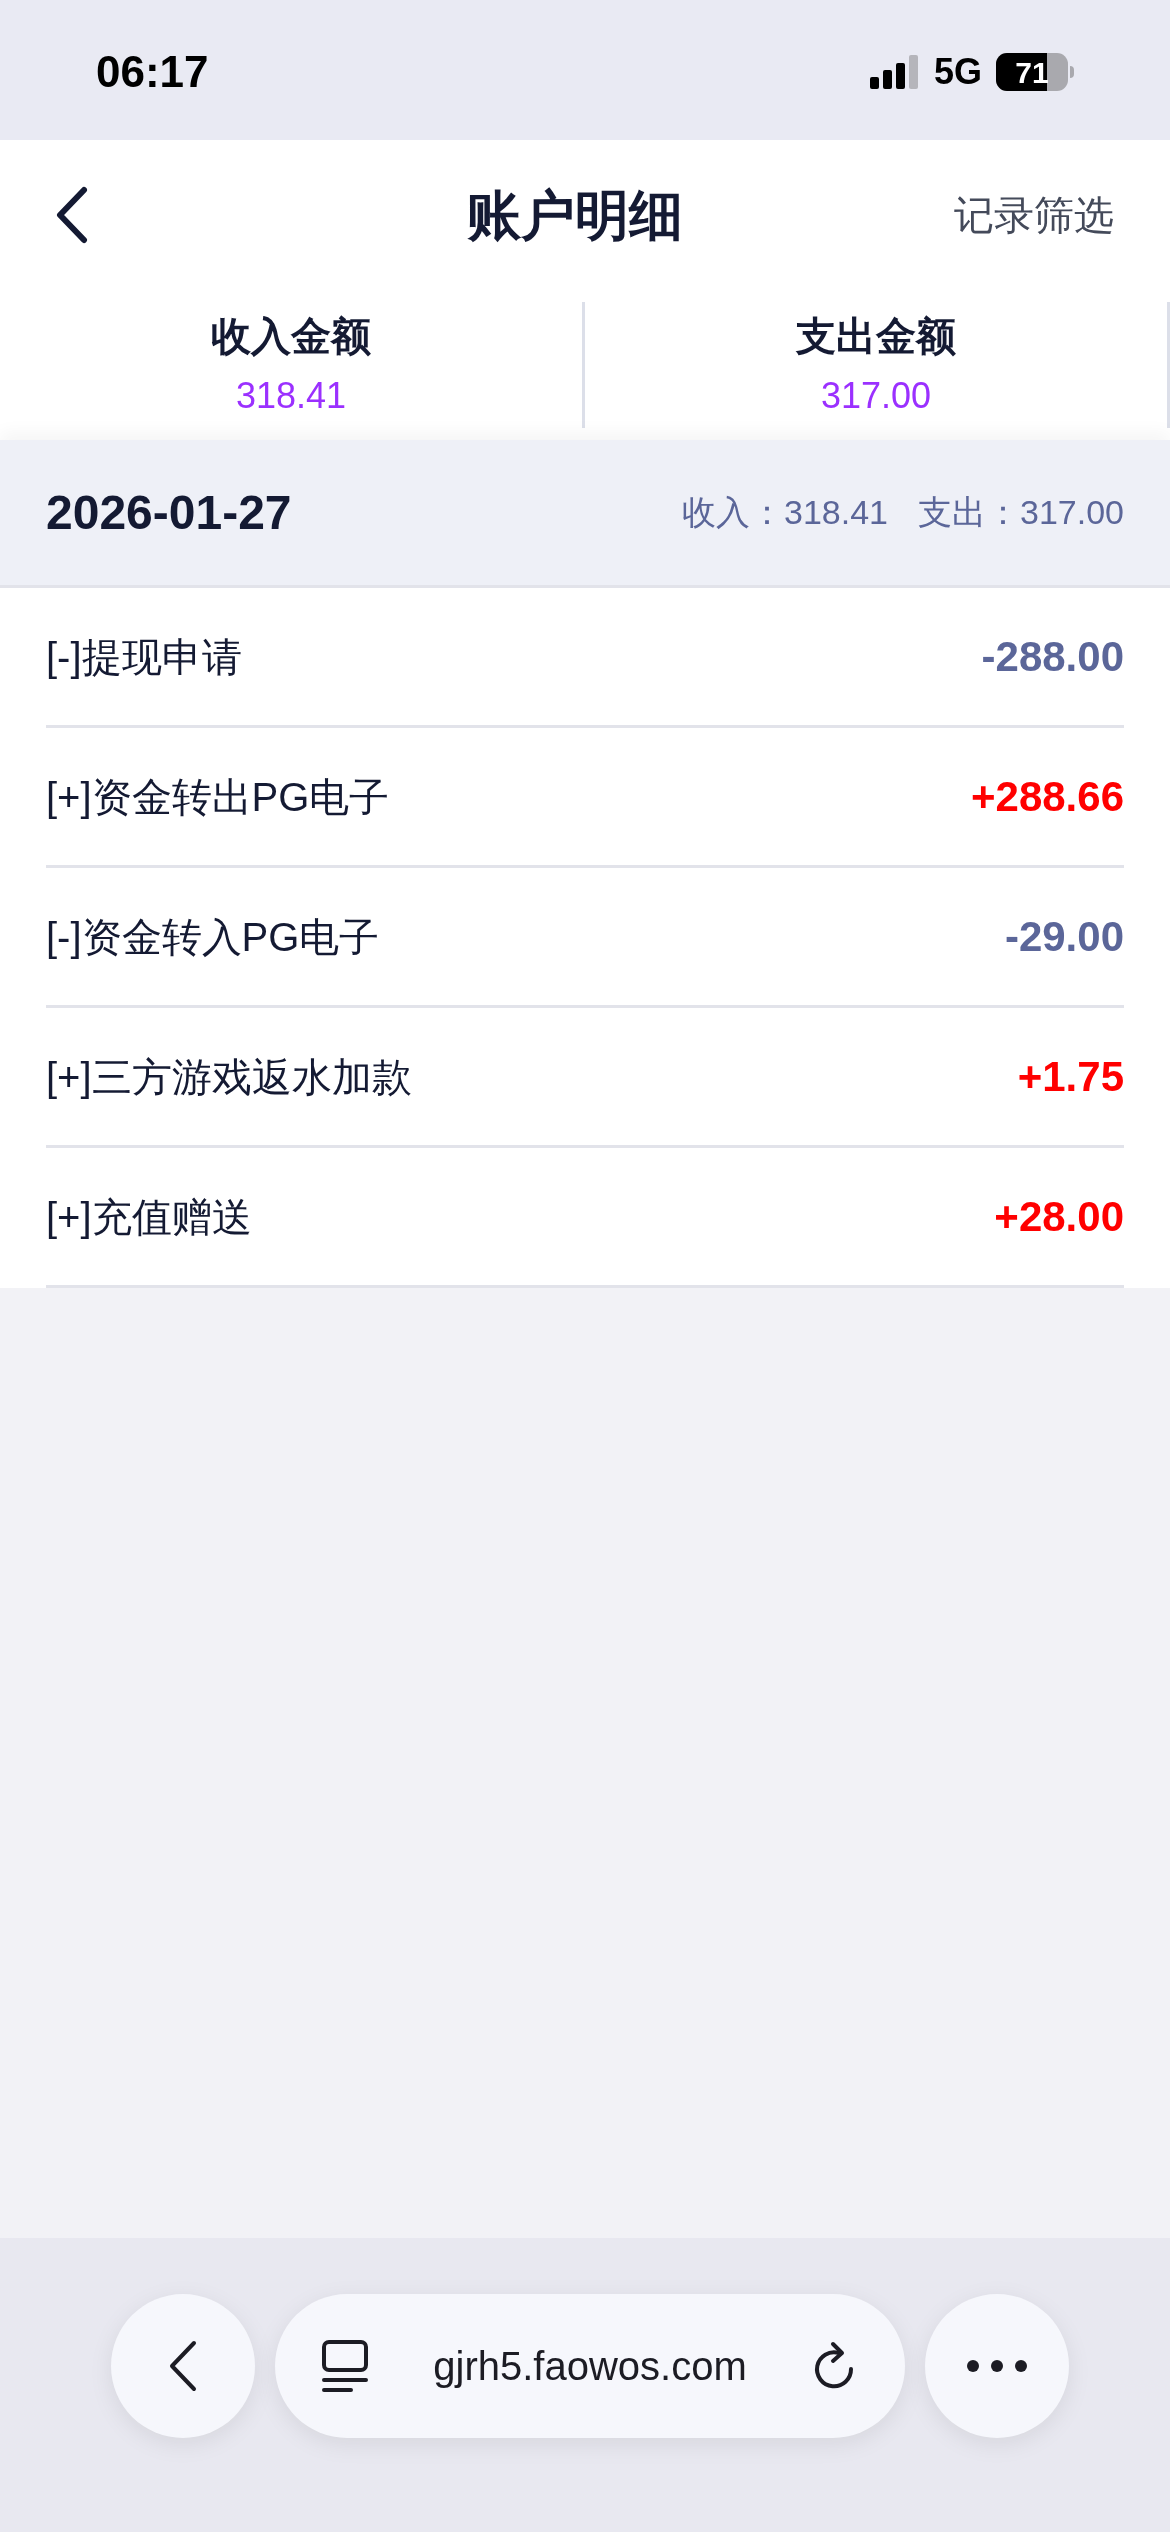 The image size is (1170, 2532). What do you see at coordinates (585, 1078) in the screenshot?
I see `record-row: [+]三方游戏返水加款 +1.75` at bounding box center [585, 1078].